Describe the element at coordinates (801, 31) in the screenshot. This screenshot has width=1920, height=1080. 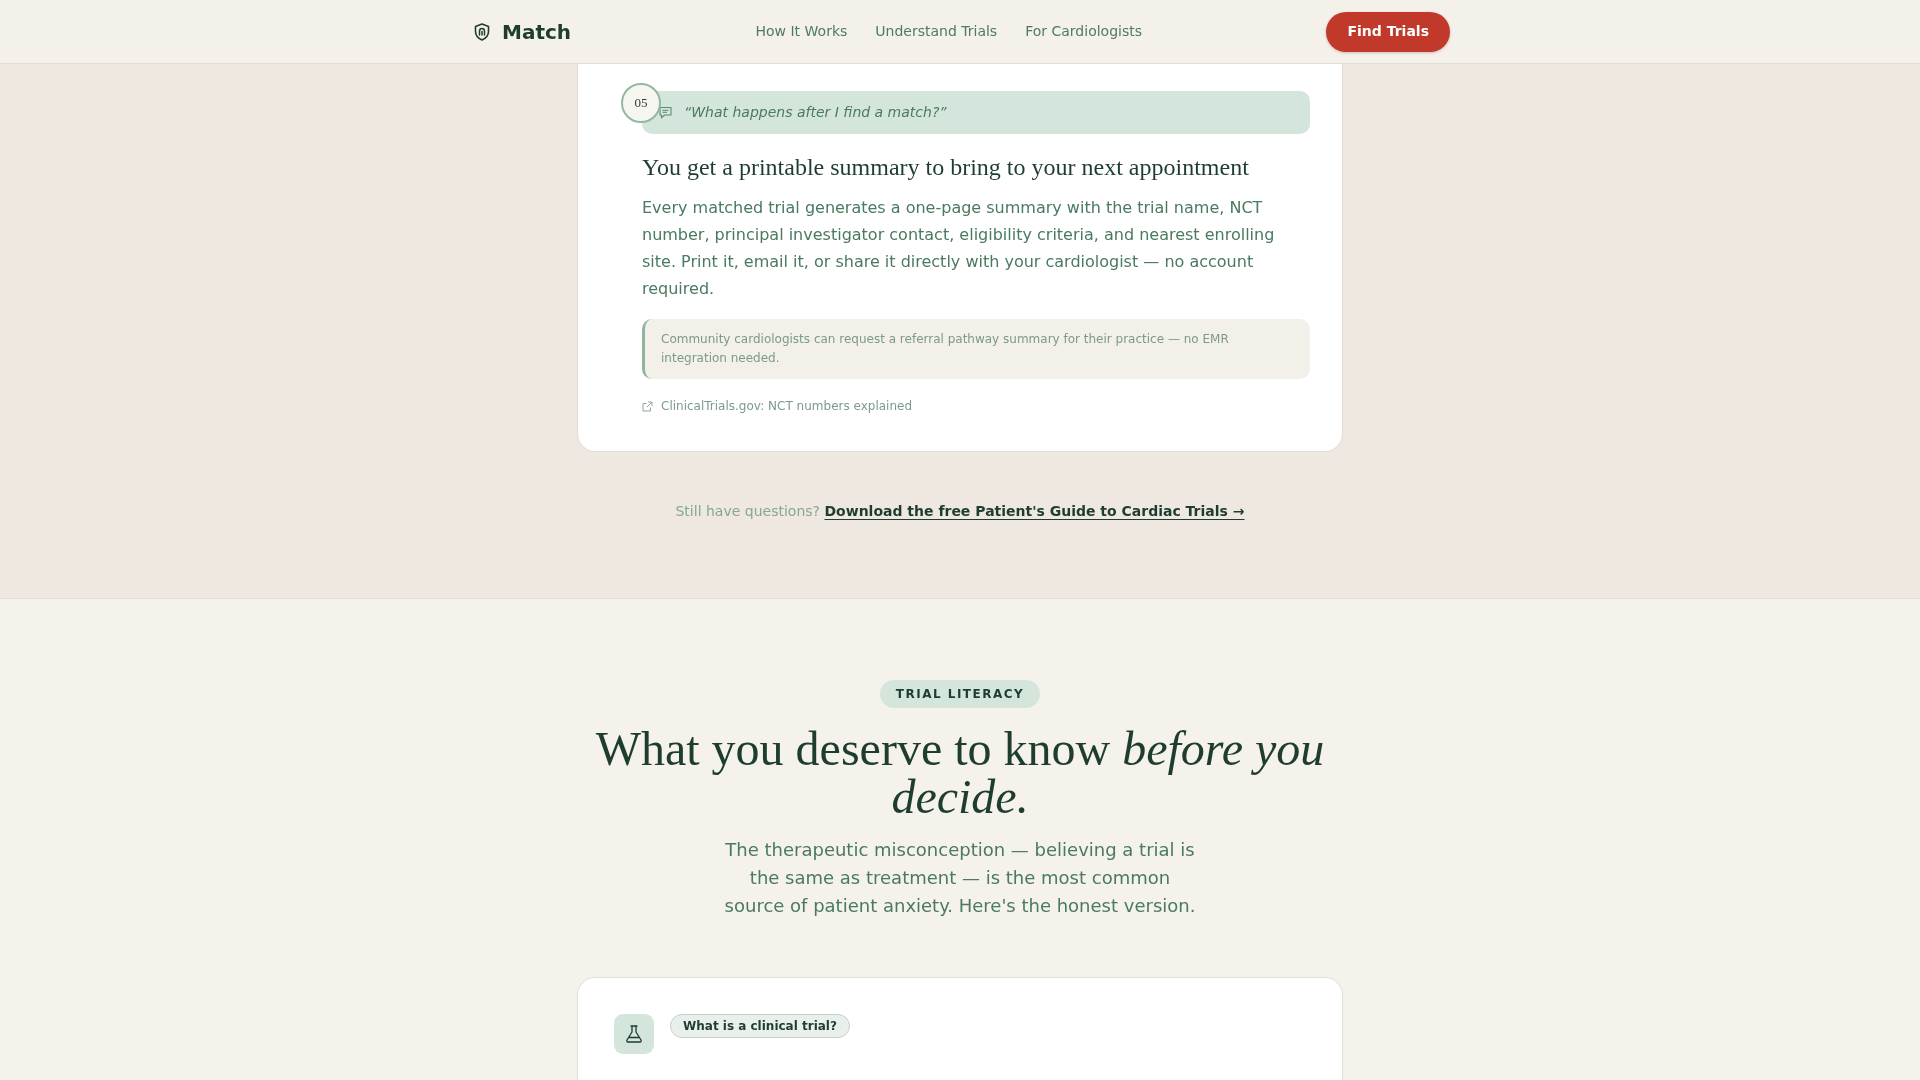
I see `nav-link: How It Works` at that location.